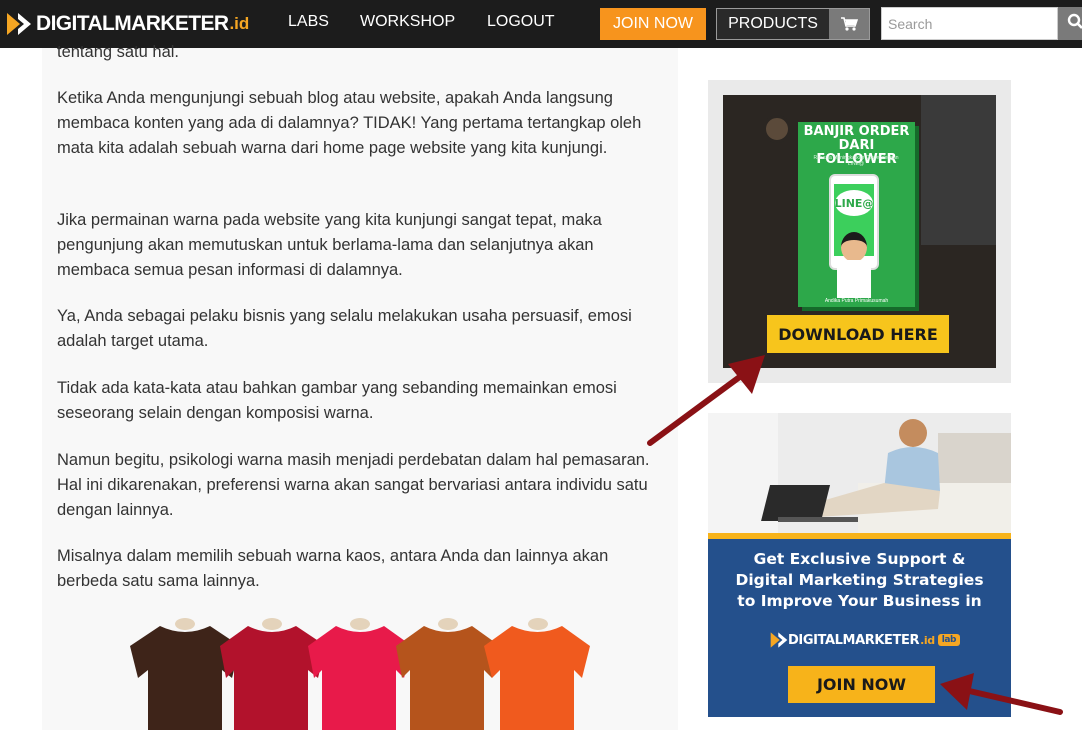 The height and width of the screenshot is (730, 1082). Describe the element at coordinates (856, 301) in the screenshot. I see `ebook-author: Andika Putra Primakusumah` at that location.